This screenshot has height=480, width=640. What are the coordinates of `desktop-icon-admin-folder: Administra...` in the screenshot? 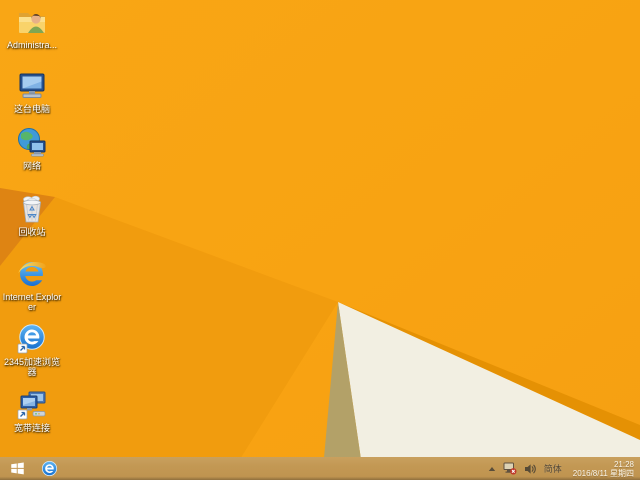 It's located at (32, 28).